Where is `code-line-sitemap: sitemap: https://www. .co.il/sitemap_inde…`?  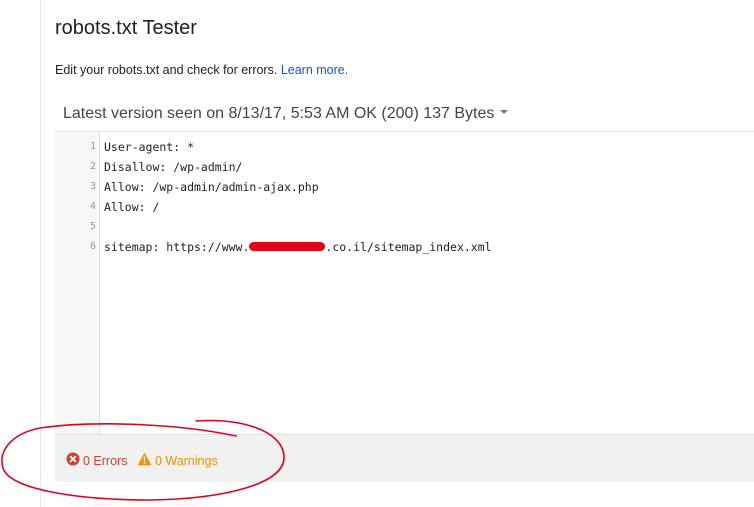
code-line-sitemap: sitemap: https://www. .co.il/sitemap_inde… is located at coordinates (298, 247).